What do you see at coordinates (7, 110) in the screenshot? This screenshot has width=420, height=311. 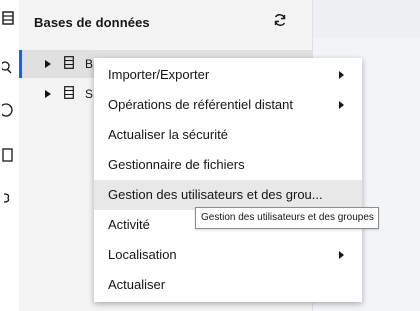 I see `clock-icon` at bounding box center [7, 110].